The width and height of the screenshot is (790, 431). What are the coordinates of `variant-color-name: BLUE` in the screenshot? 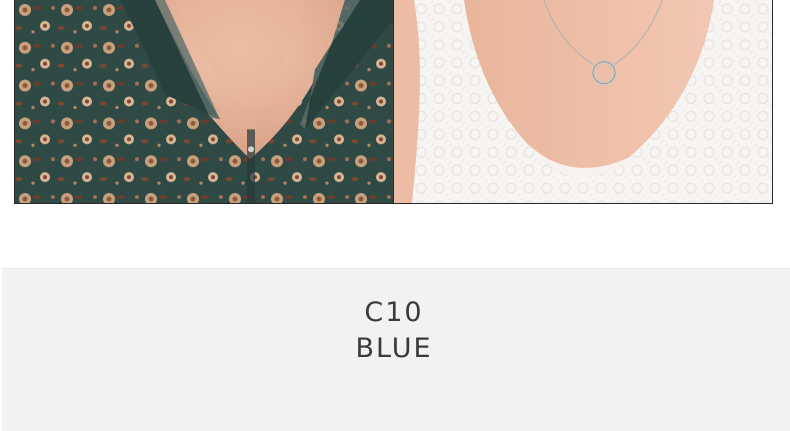 It's located at (394, 348).